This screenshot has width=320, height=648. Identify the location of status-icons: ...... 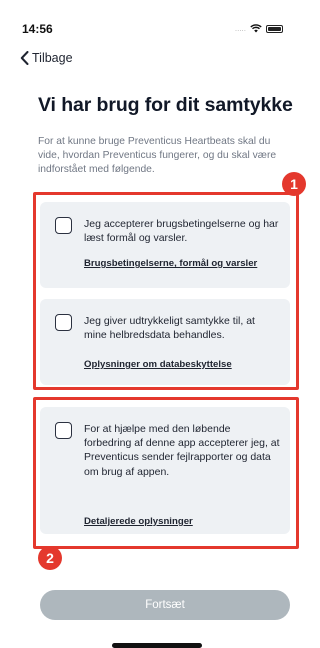
(259, 28).